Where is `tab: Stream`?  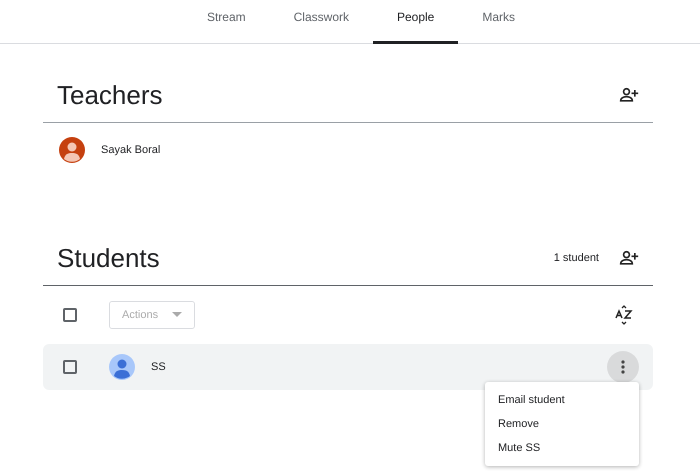
tab: Stream is located at coordinates (226, 22).